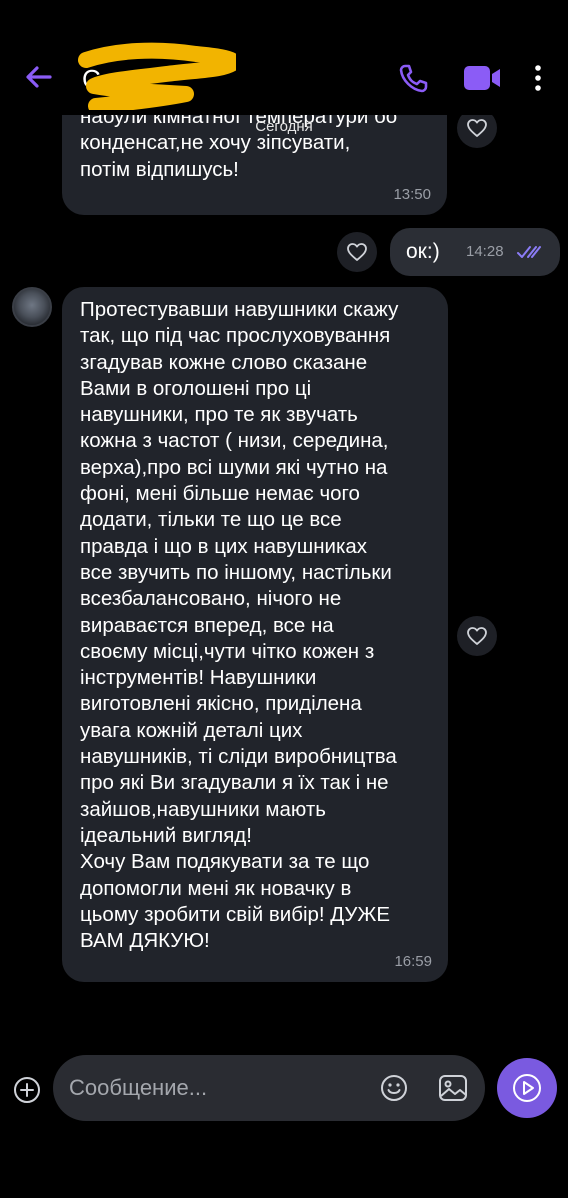 The width and height of the screenshot is (568, 1198). Describe the element at coordinates (453, 1088) in the screenshot. I see `gallery-icon` at that location.